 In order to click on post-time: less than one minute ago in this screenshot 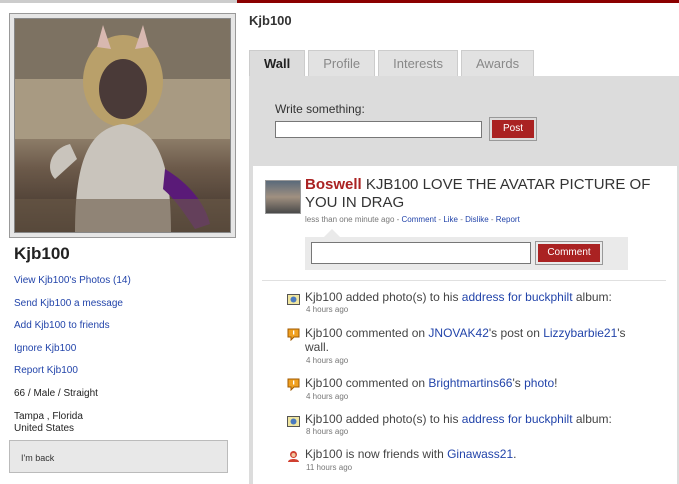, I will do `click(350, 219)`.